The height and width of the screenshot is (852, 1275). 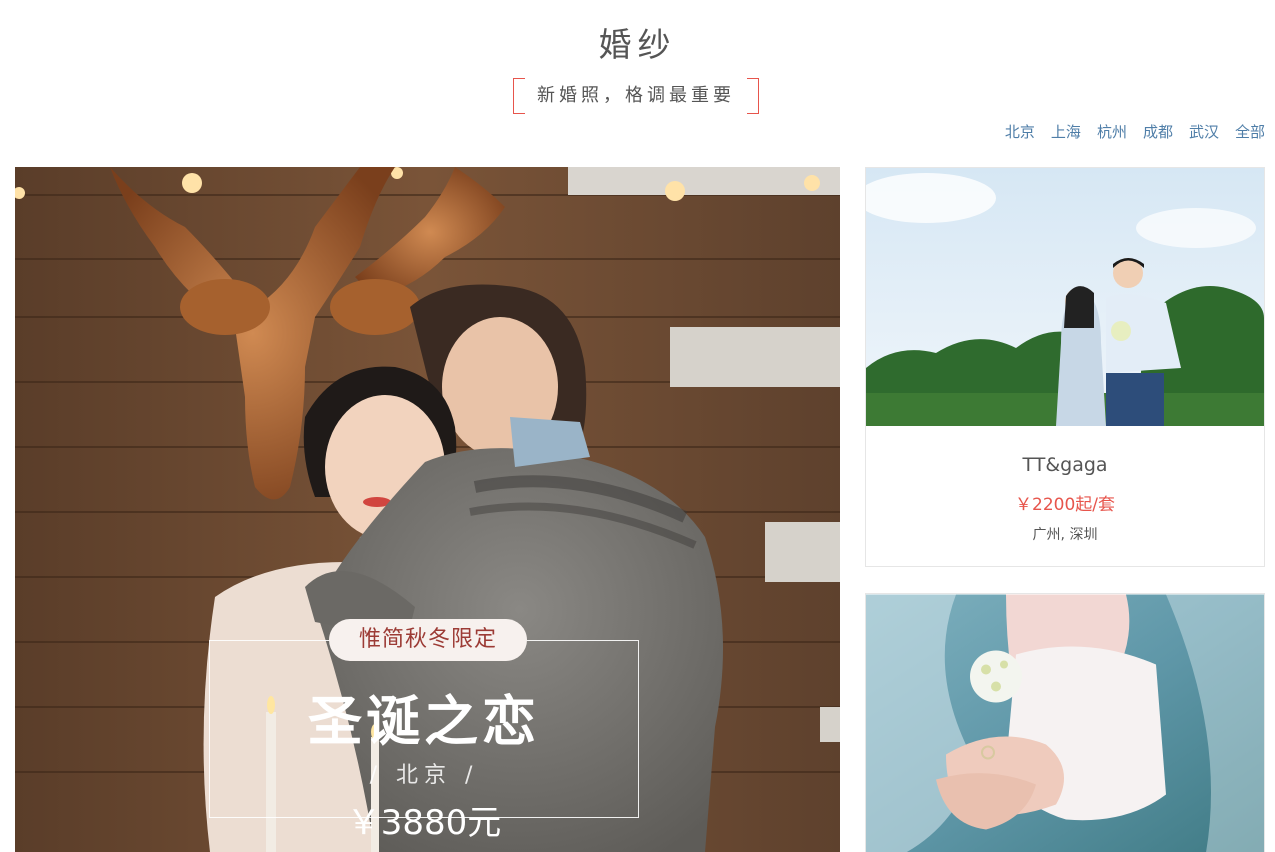 What do you see at coordinates (424, 775) in the screenshot?
I see `hero-city: / 北京 /` at bounding box center [424, 775].